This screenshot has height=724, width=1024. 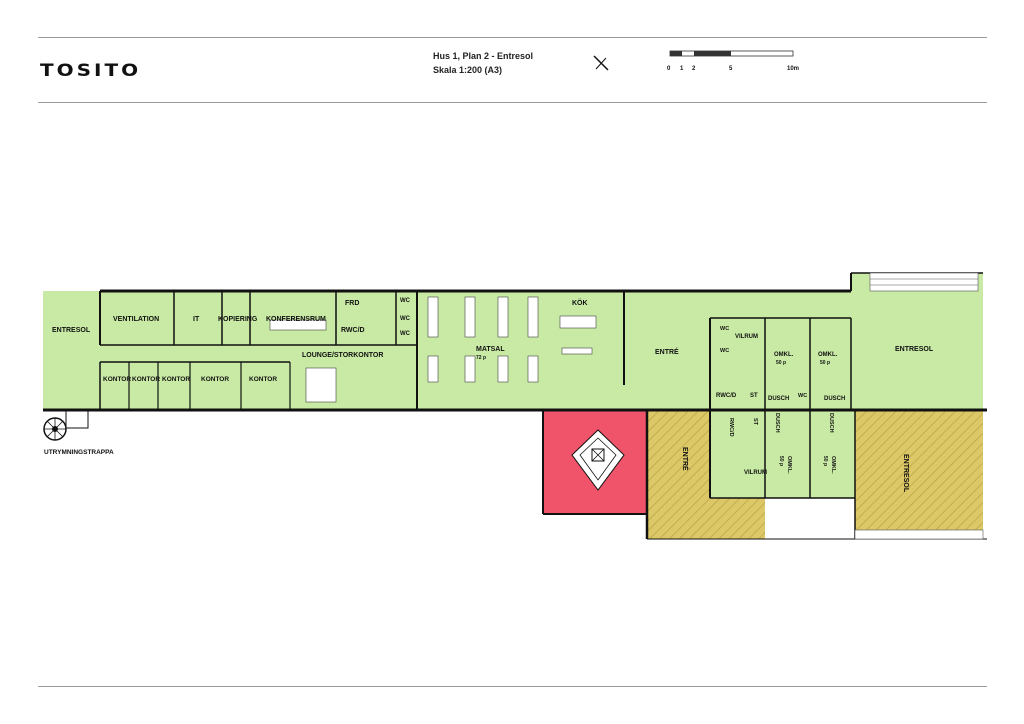 What do you see at coordinates (238, 319) in the screenshot?
I see `room-kopiering: KOPIERING` at bounding box center [238, 319].